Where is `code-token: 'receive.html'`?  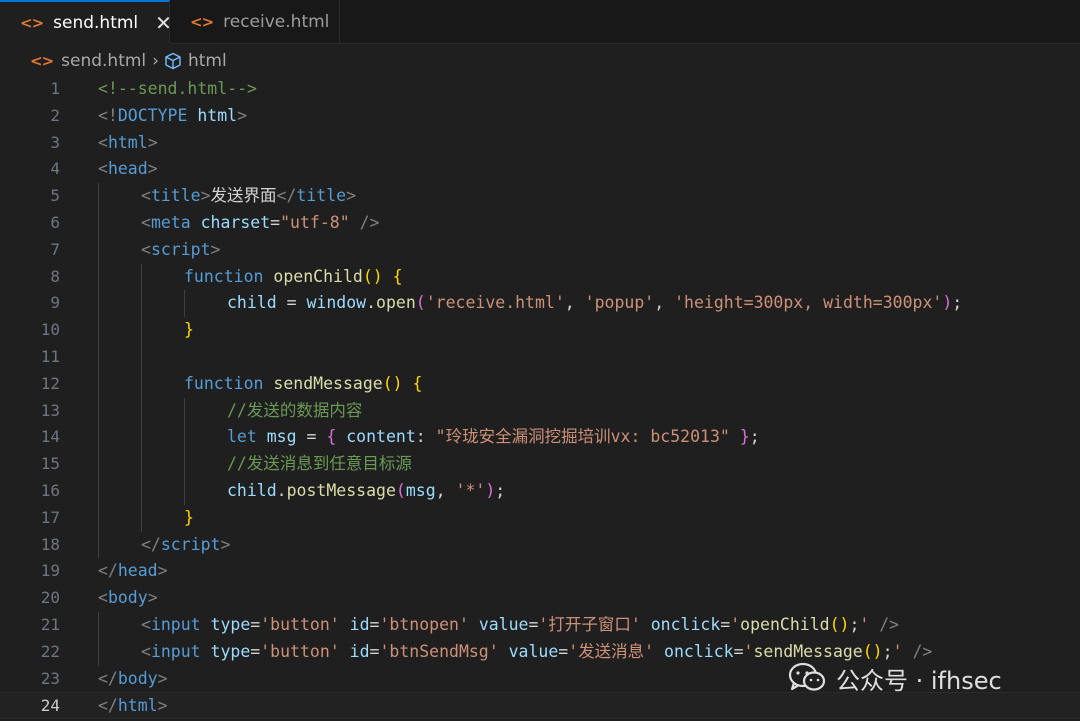
code-token: 'receive.html' is located at coordinates (495, 303).